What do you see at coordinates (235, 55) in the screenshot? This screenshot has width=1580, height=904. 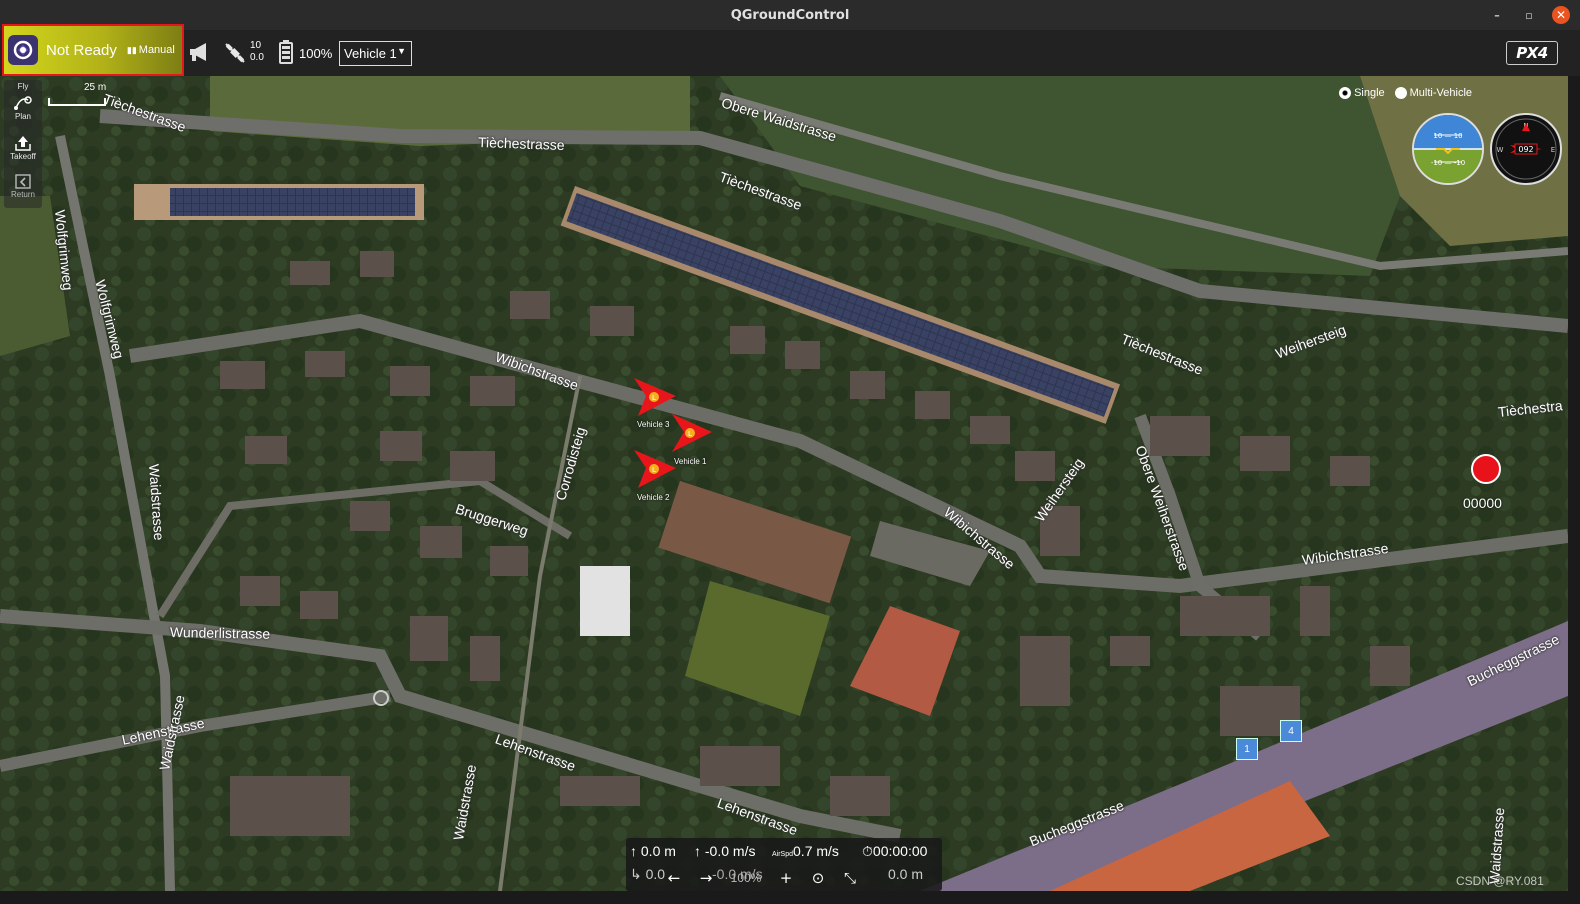 I see `satellite-icon` at bounding box center [235, 55].